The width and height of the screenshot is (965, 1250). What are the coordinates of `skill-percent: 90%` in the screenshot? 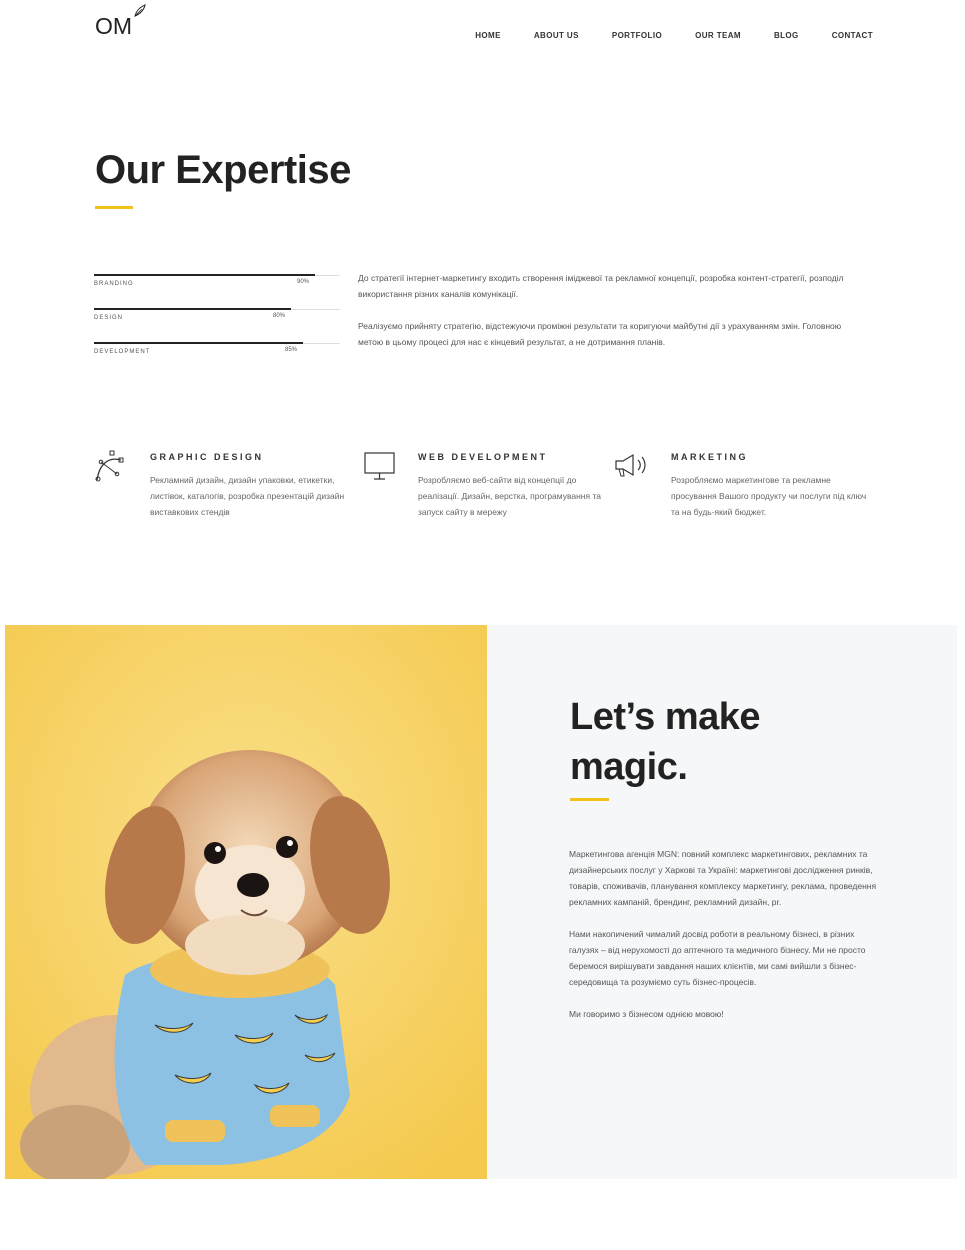 It's located at (303, 282).